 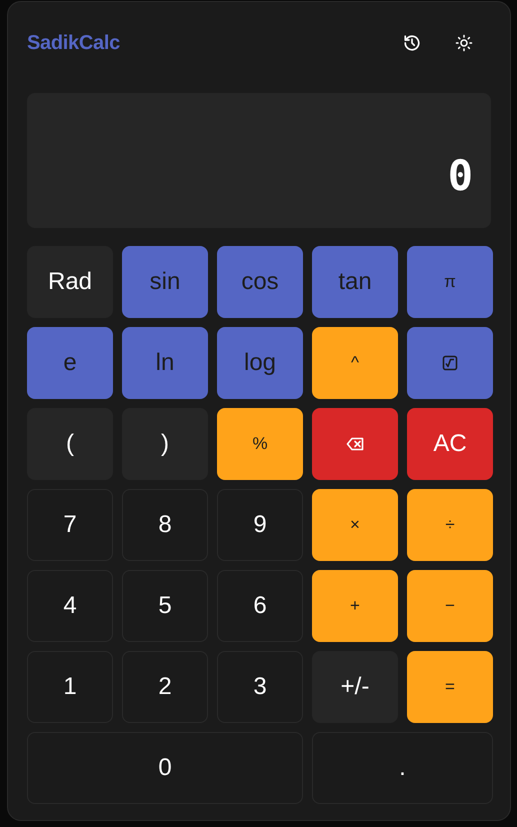 I want to click on backspace-icon, so click(x=355, y=444).